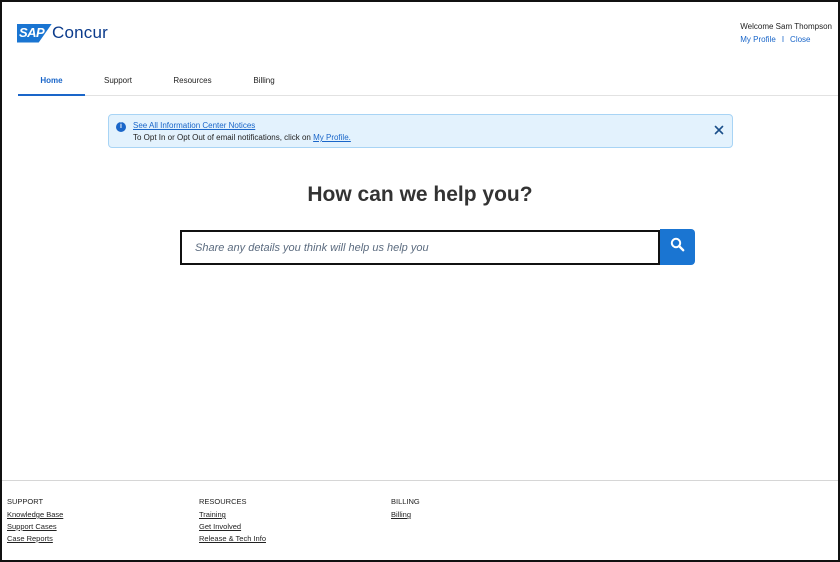 Image resolution: width=840 pixels, height=562 pixels. Describe the element at coordinates (194, 125) in the screenshot. I see `notices-link: See All Information Center Notices` at that location.